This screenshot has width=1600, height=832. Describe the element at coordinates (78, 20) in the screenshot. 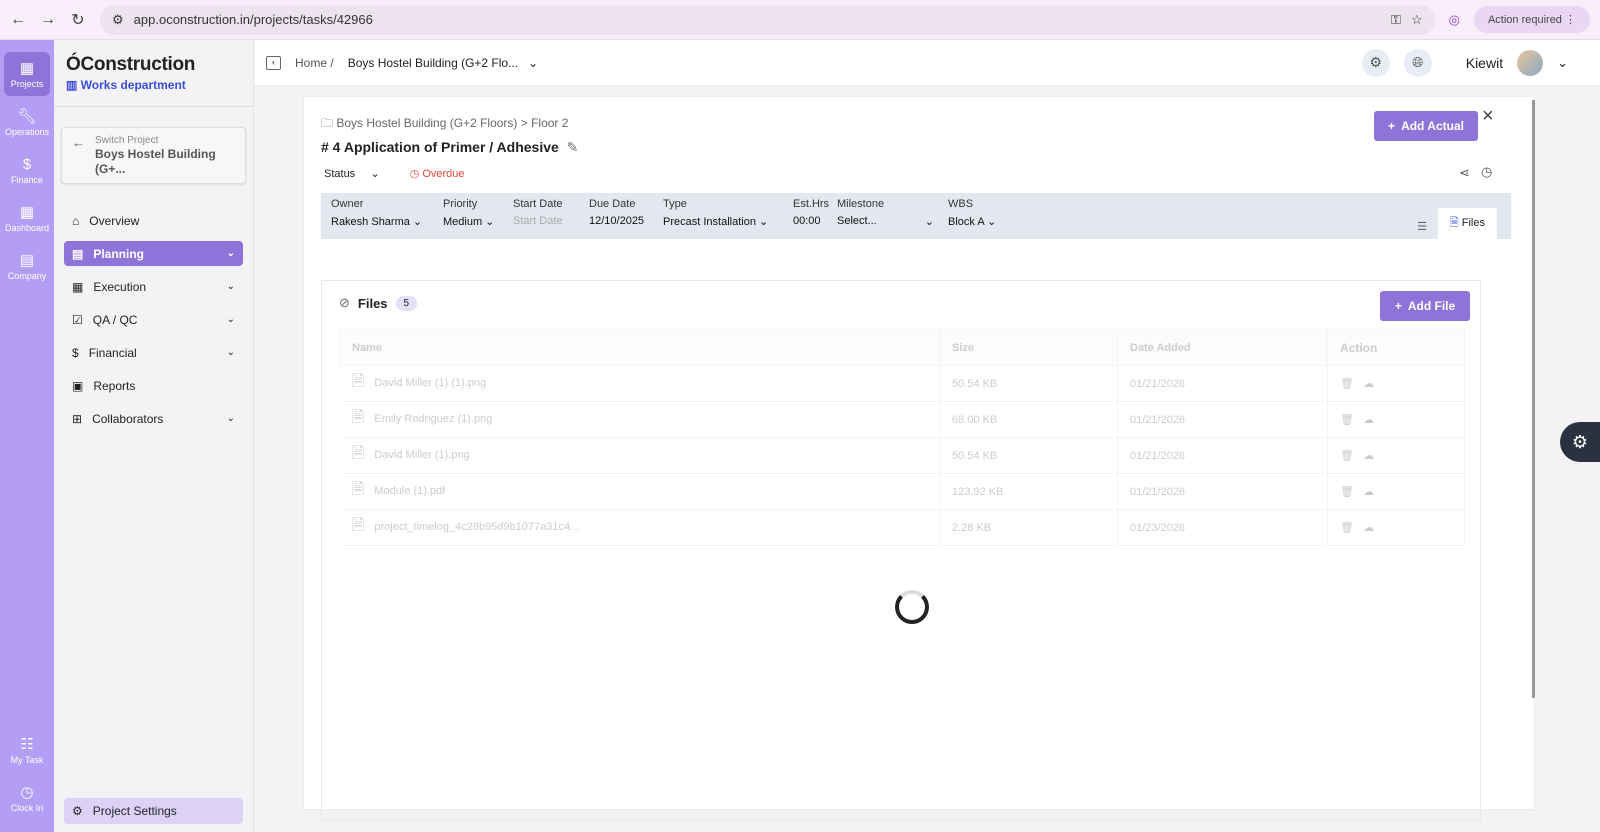

I see `reload-icon: ↻` at that location.